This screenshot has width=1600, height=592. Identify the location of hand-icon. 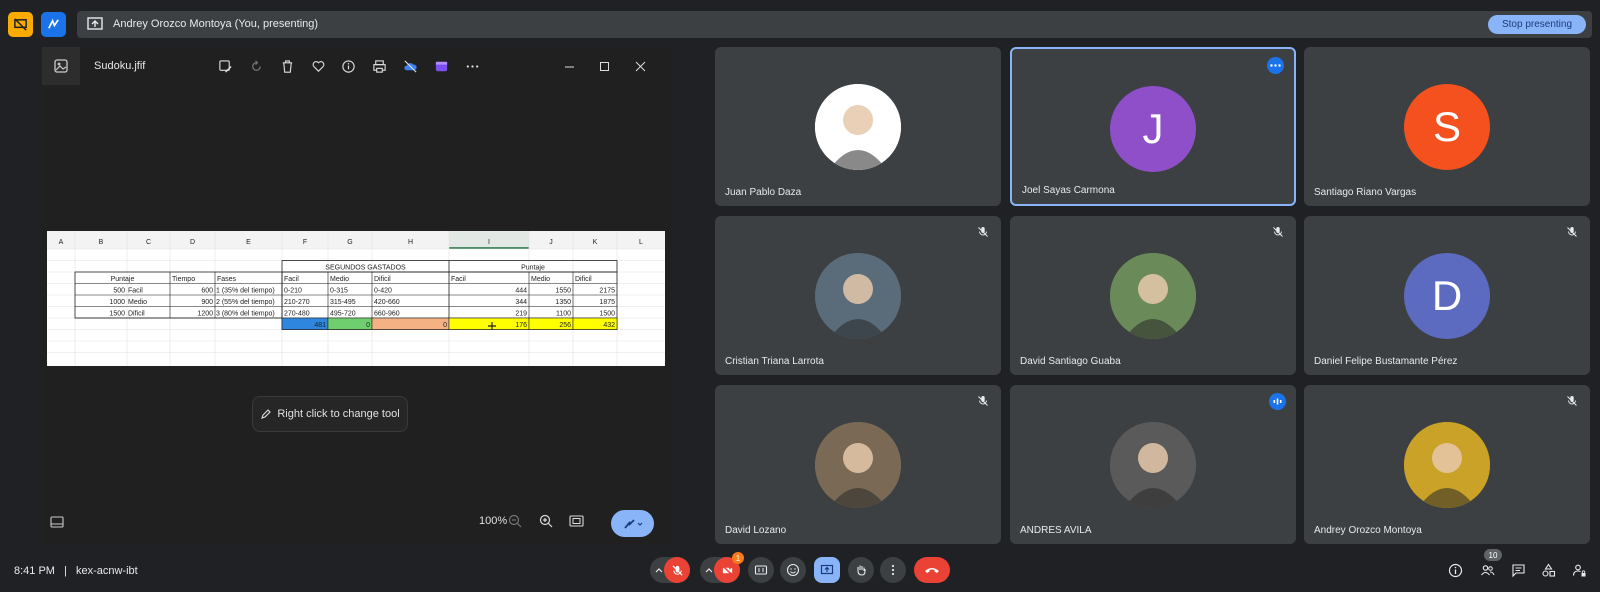
(861, 570).